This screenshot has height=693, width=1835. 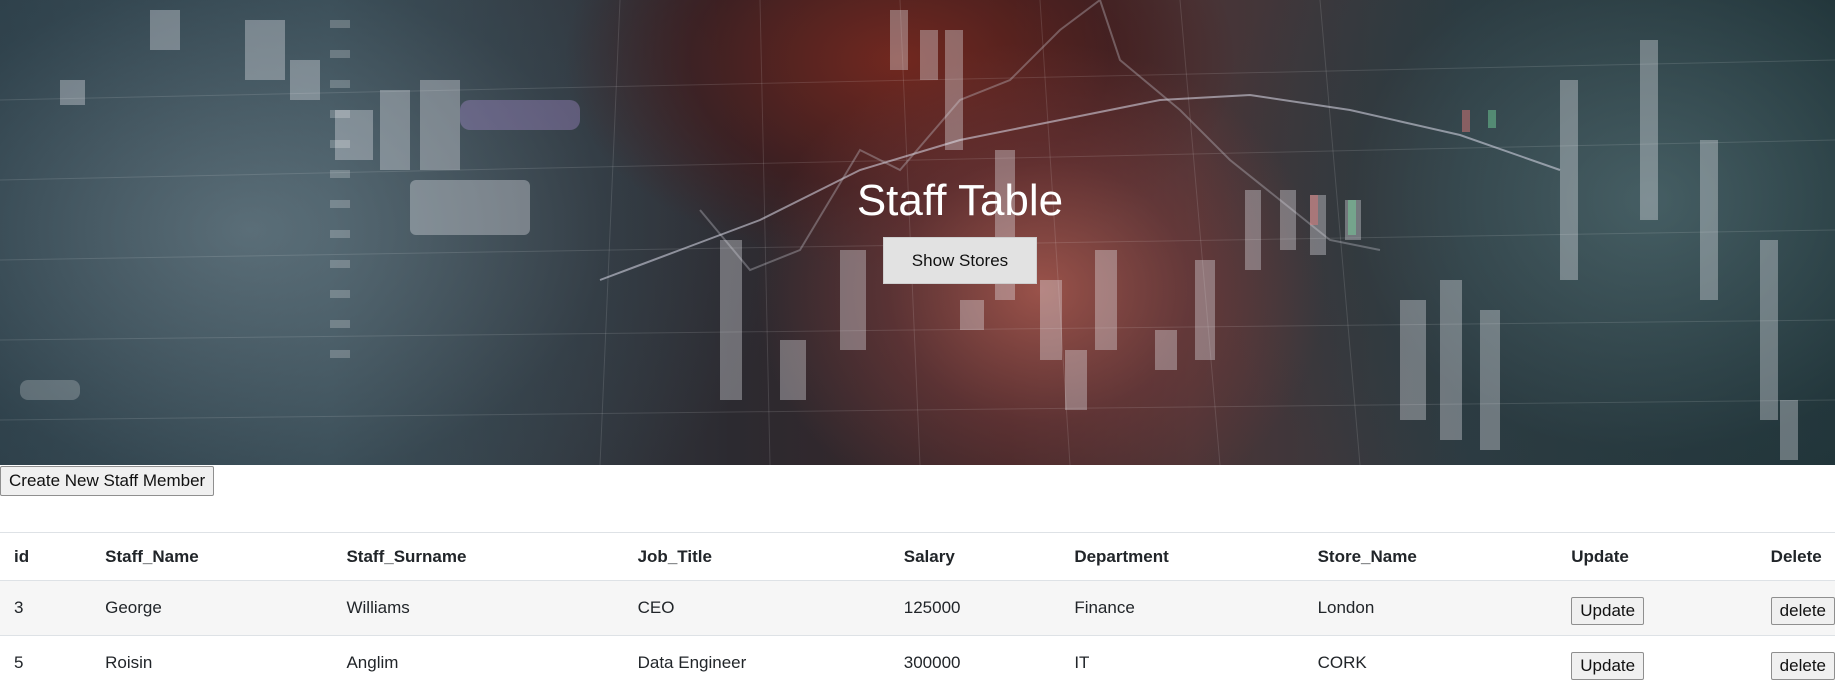 I want to click on page-title: Staff Table, so click(x=960, y=200).